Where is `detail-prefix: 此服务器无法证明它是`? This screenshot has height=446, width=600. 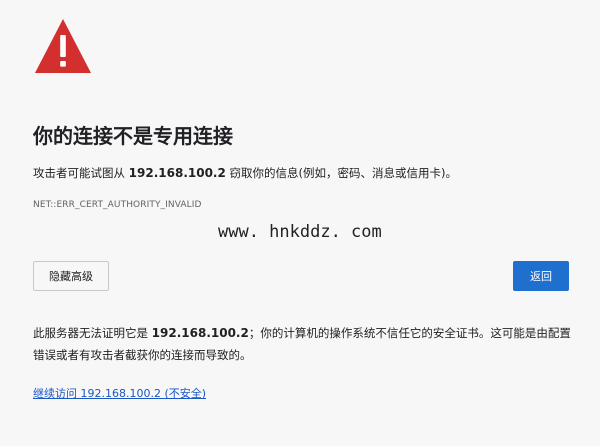
detail-prefix: 此服务器无法证明它是 is located at coordinates (92, 333).